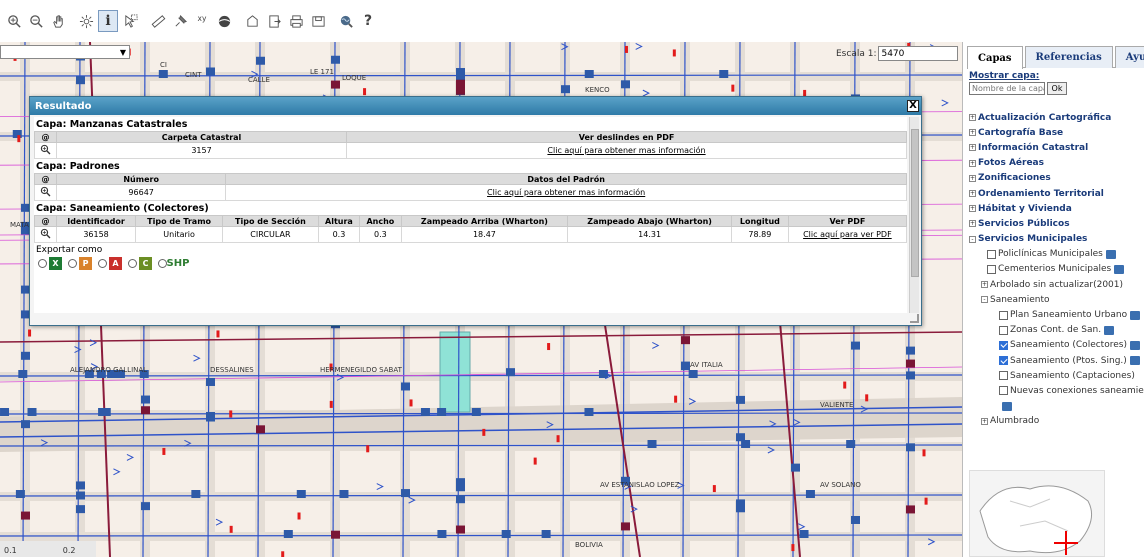  Describe the element at coordinates (130, 21) in the screenshot. I see `select-arrow-icon` at that location.